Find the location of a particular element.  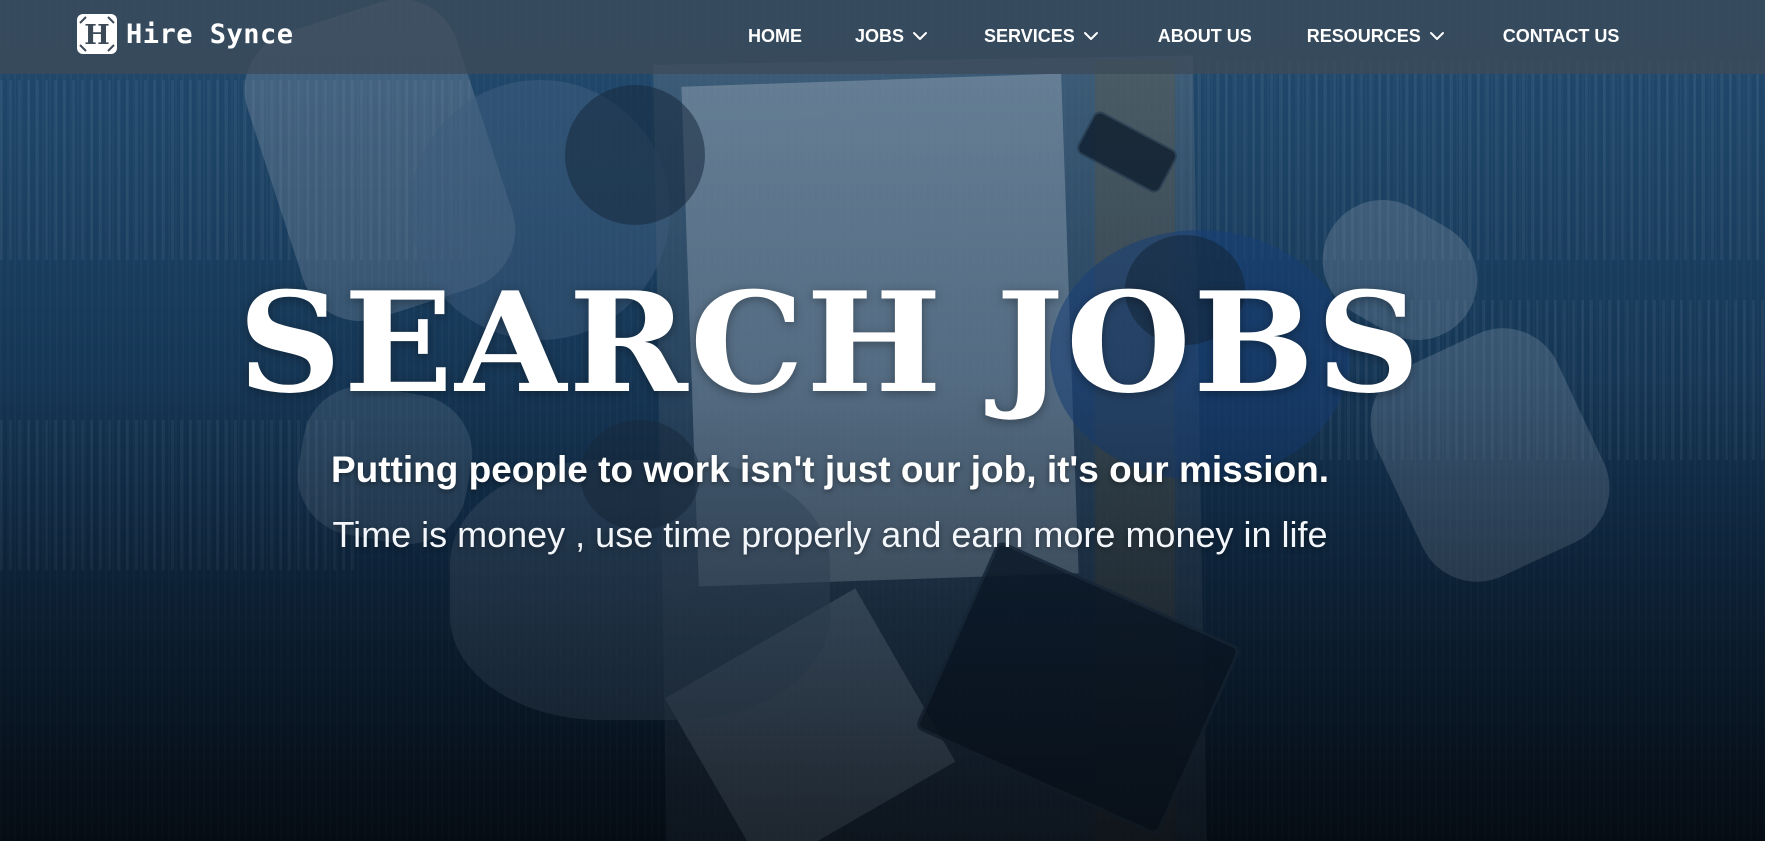

nav-item-about-us: ABOUT US is located at coordinates (1205, 36).